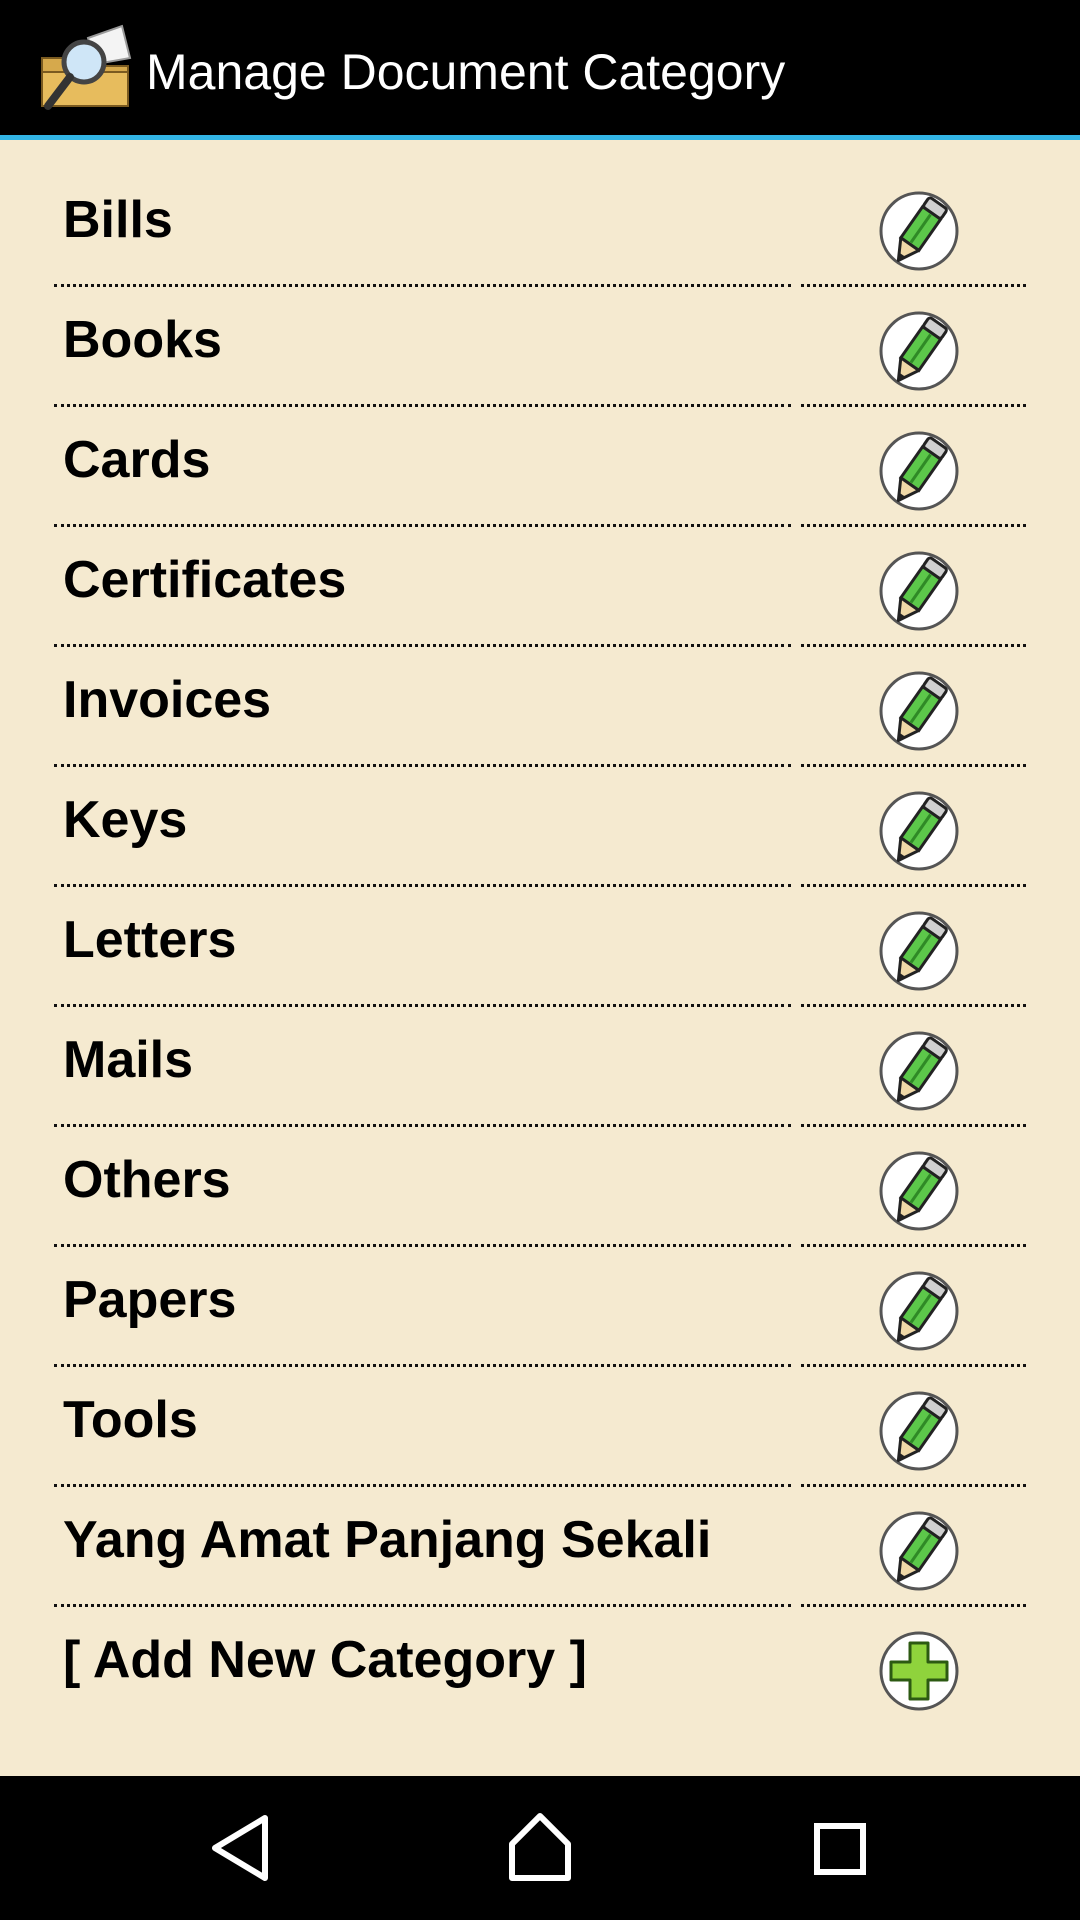  What do you see at coordinates (205, 580) in the screenshot?
I see `category-label: Certificates` at bounding box center [205, 580].